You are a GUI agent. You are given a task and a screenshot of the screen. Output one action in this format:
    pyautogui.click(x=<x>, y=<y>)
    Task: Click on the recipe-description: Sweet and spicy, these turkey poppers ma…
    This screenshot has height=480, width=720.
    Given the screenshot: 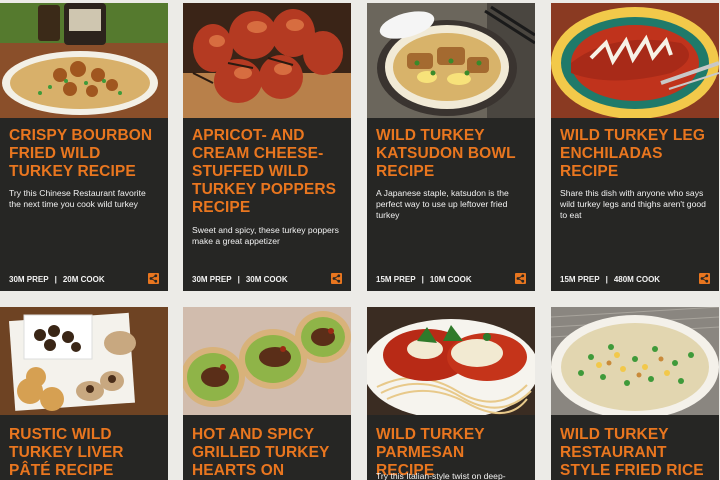 What is the action you would take?
    pyautogui.click(x=265, y=235)
    